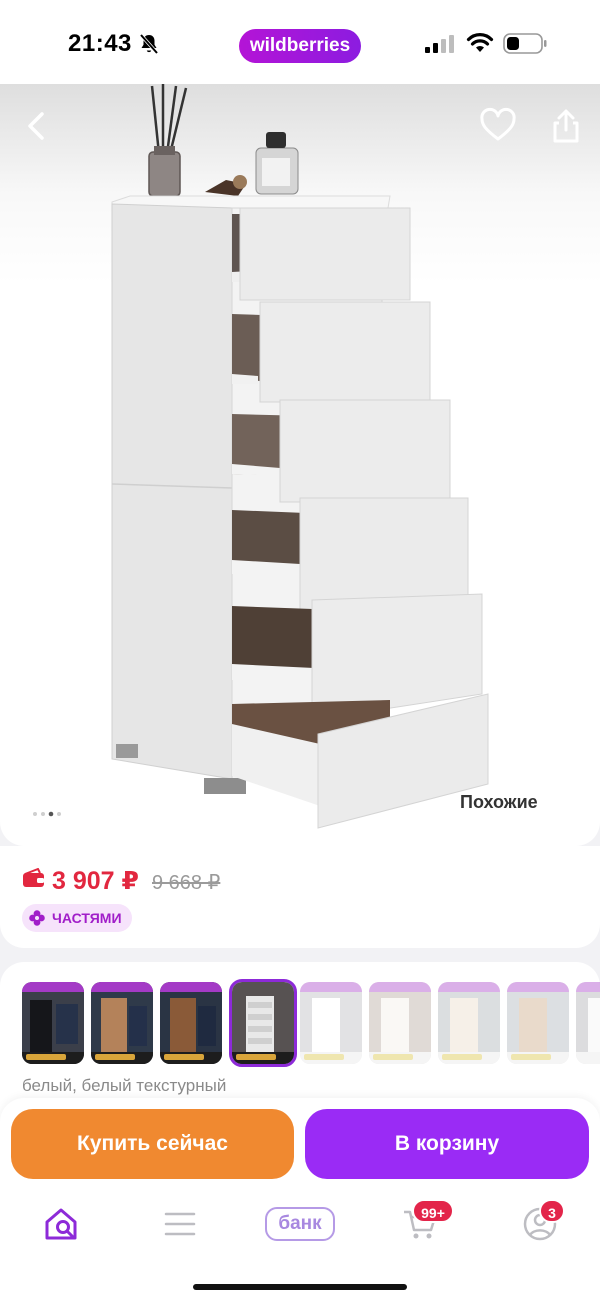  I want to click on bank-tab: банк, so click(300, 1224).